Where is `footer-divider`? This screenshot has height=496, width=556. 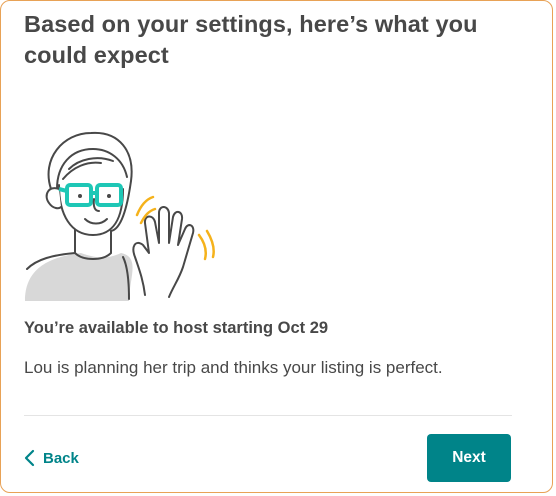
footer-divider is located at coordinates (268, 415).